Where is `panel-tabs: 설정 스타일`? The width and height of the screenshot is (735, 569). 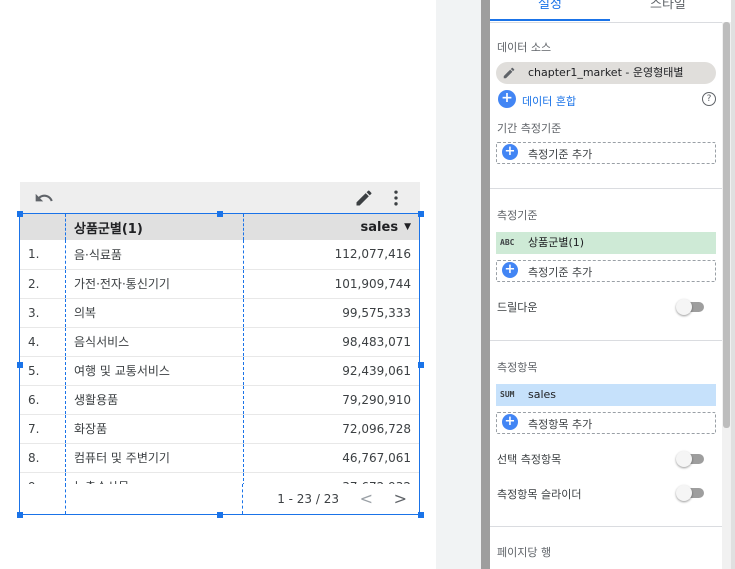
panel-tabs: 설정 스타일 is located at coordinates (606, 11).